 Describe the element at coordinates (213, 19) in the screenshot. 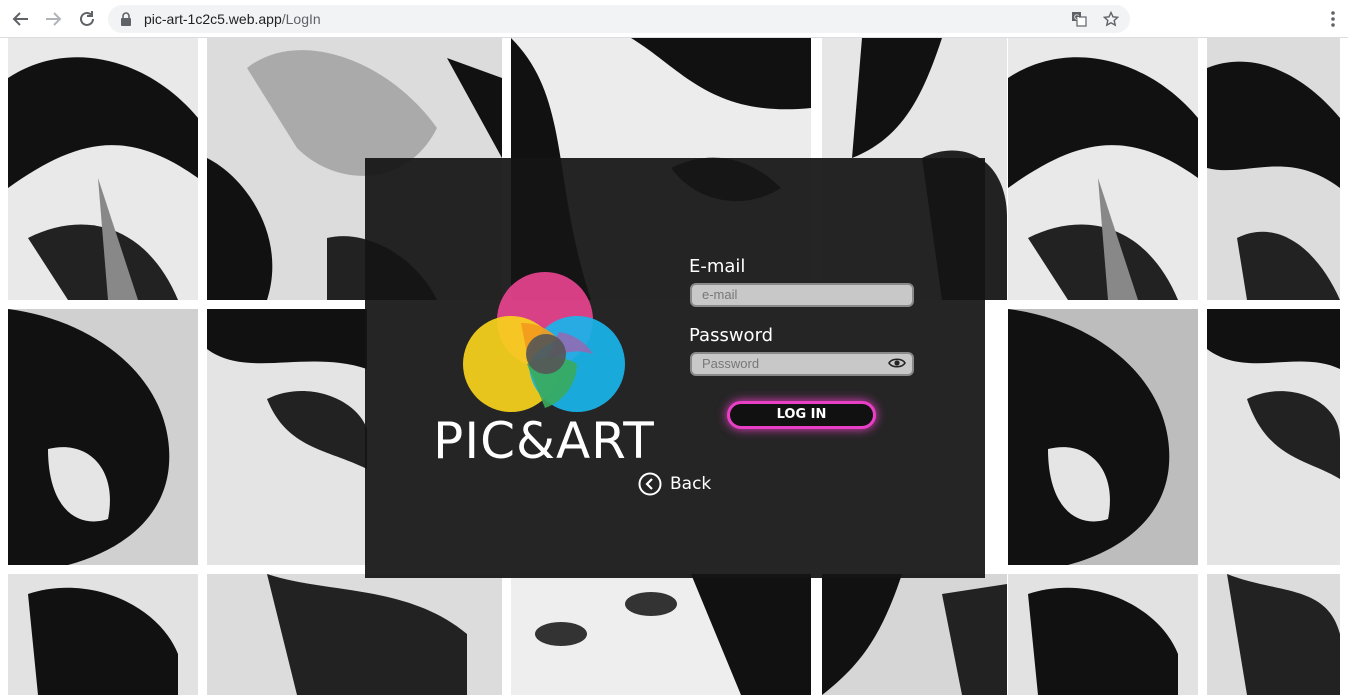

I see `url-host: pic-art-1c2c5.web.app` at that location.